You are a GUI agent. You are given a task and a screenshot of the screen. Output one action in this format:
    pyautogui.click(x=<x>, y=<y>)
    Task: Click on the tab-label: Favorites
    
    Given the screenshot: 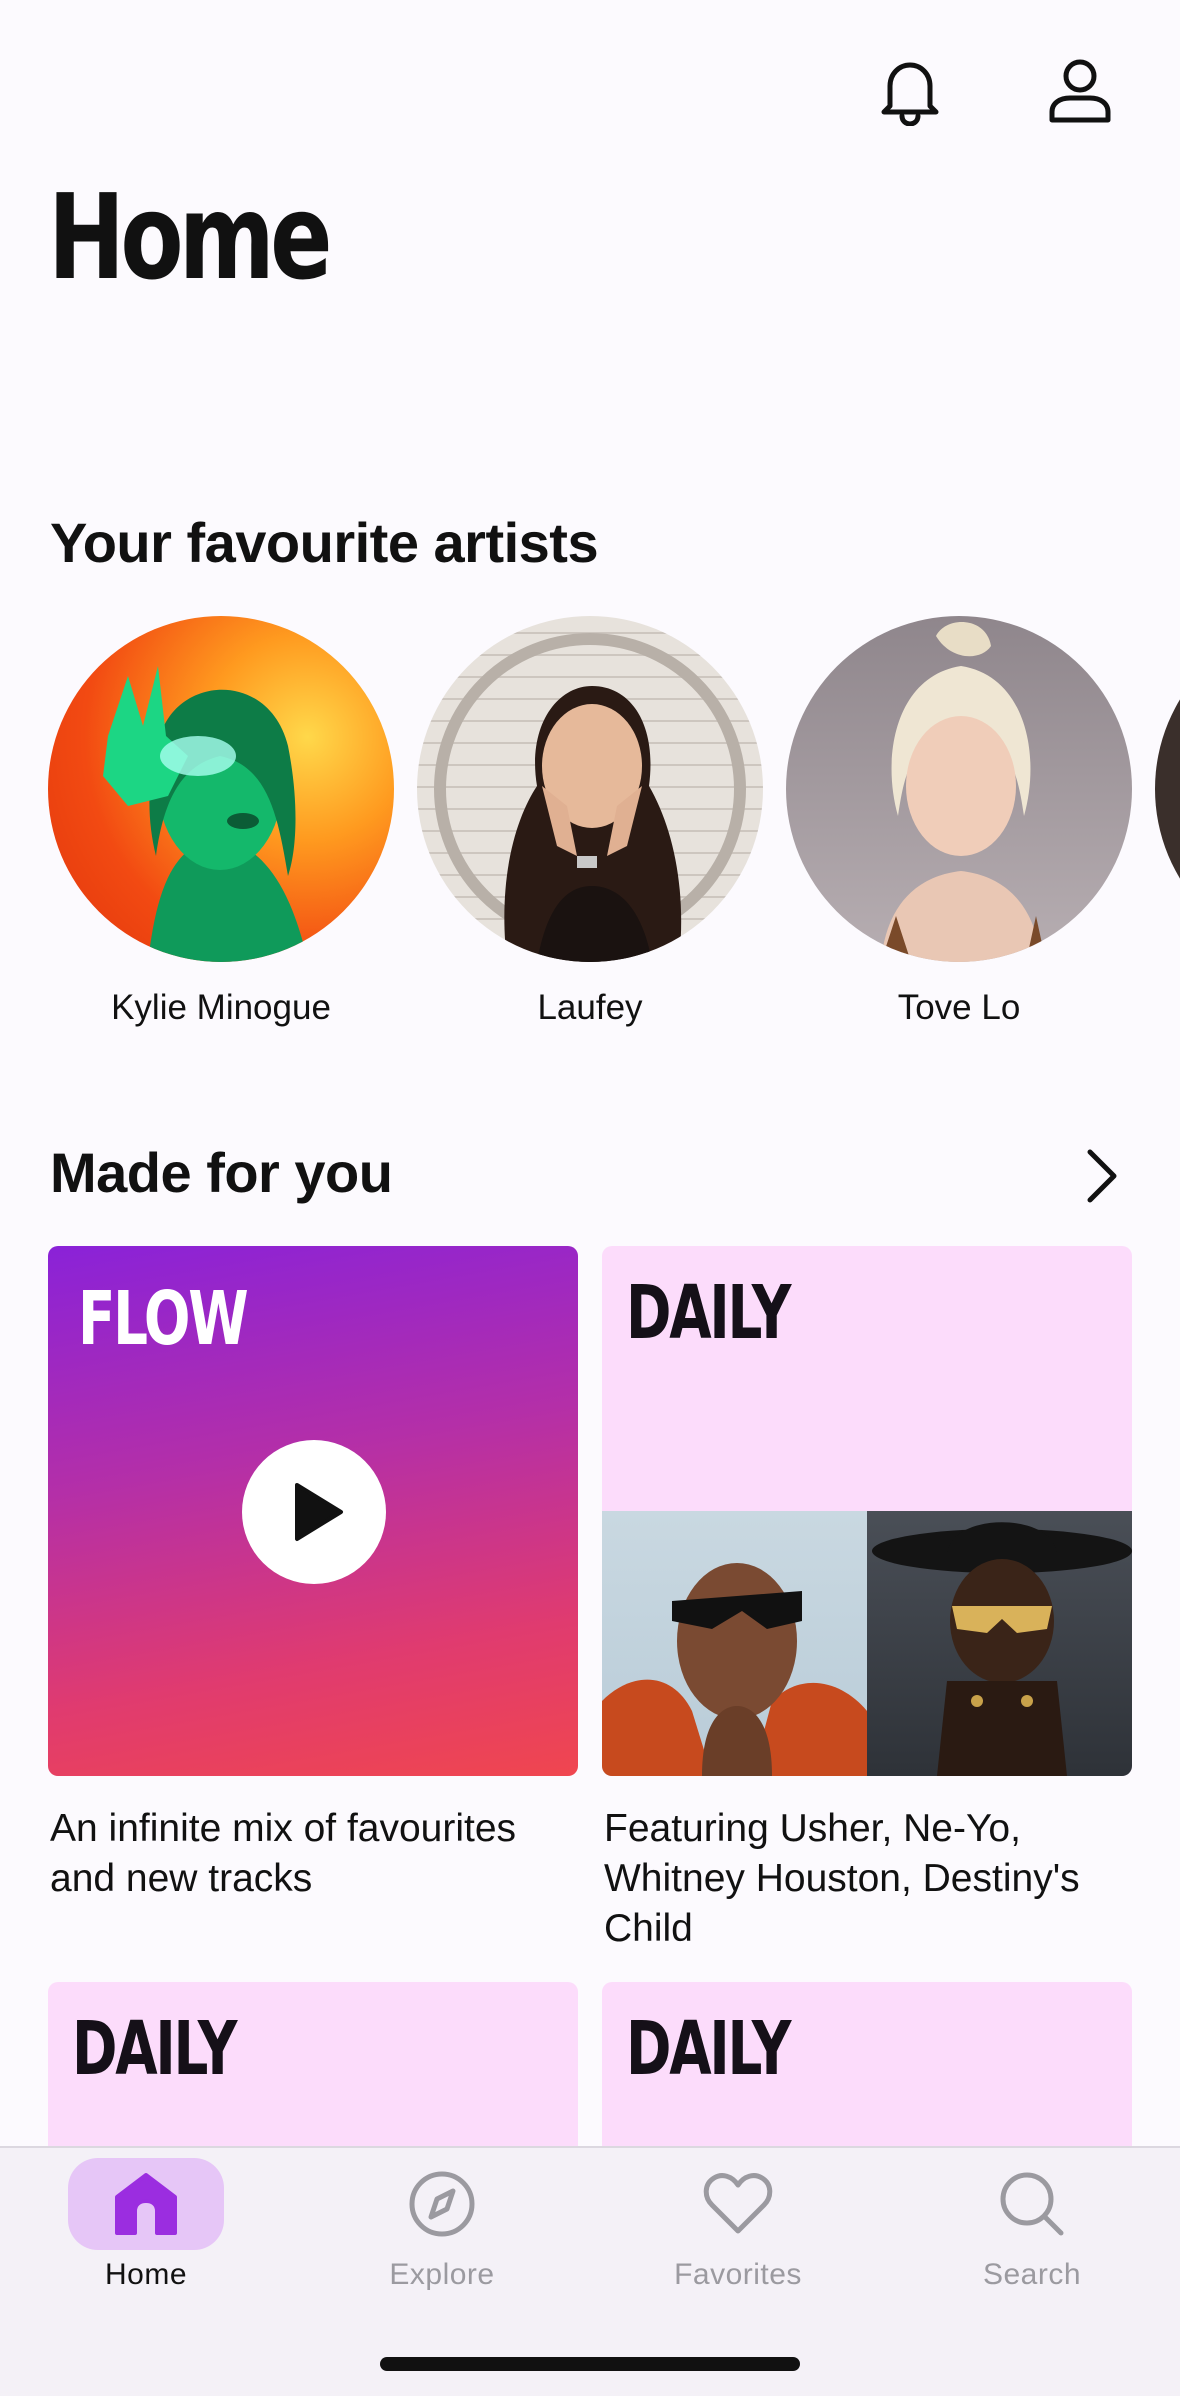 What is the action you would take?
    pyautogui.click(x=738, y=2274)
    